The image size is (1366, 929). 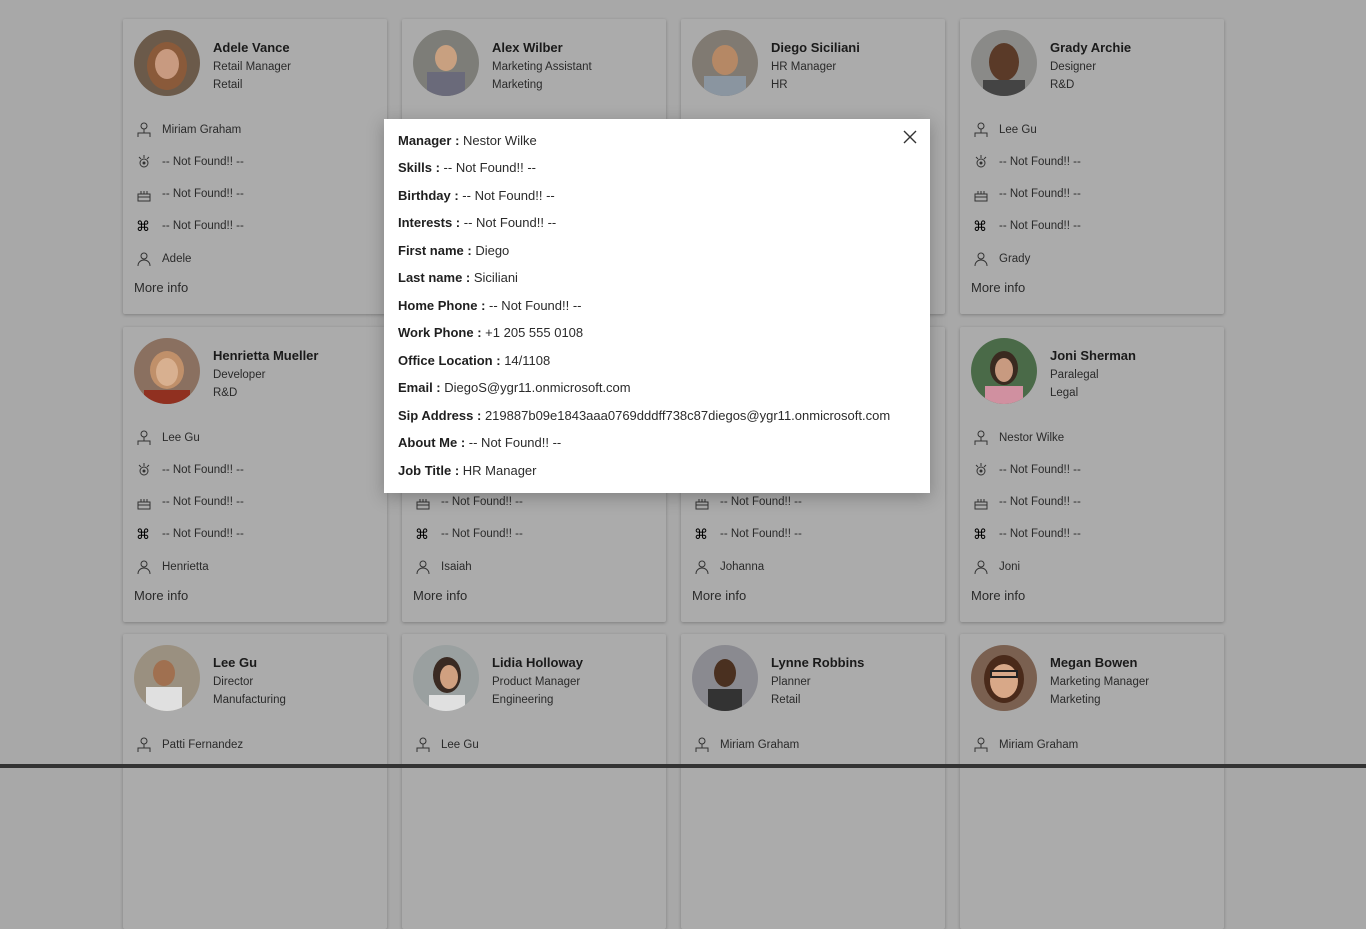 I want to click on person-title: Director, so click(x=233, y=682).